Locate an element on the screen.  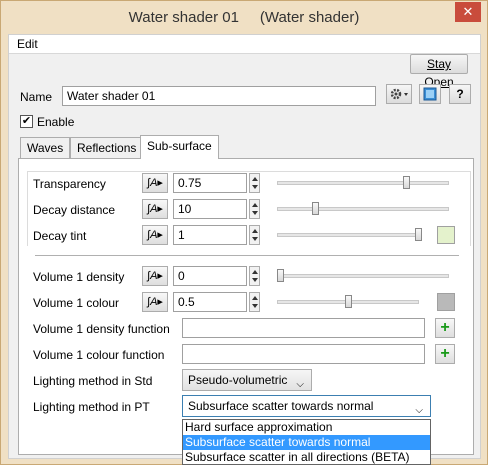
decay-distance-anim-button: ∫A▸ is located at coordinates (155, 209).